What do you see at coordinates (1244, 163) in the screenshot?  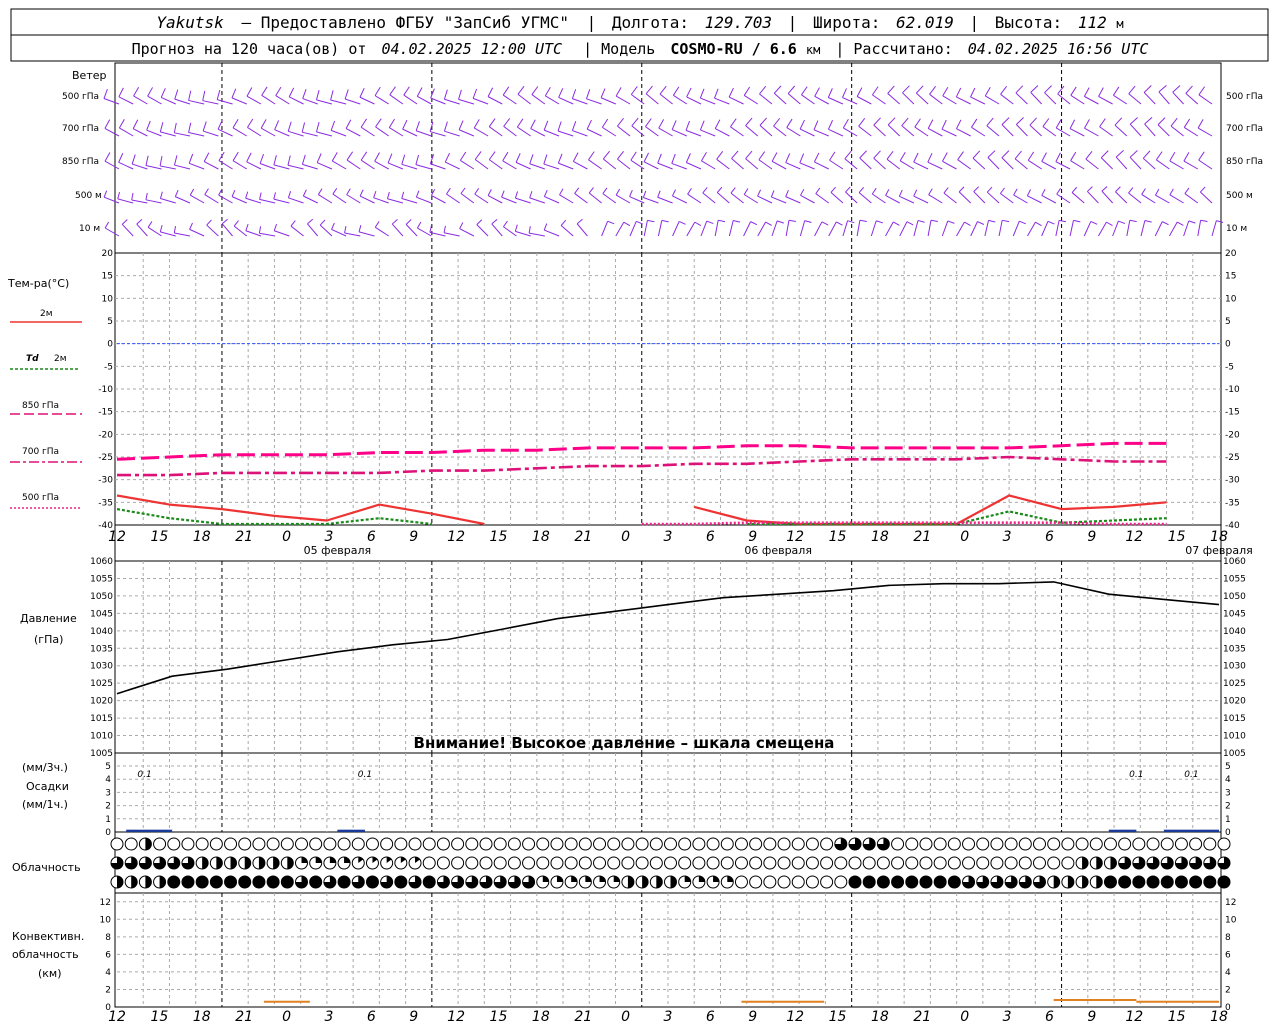 I see `wind-level-labels-right: 500 гПа 700 гПа 850 гПа 500 м 10 м` at bounding box center [1244, 163].